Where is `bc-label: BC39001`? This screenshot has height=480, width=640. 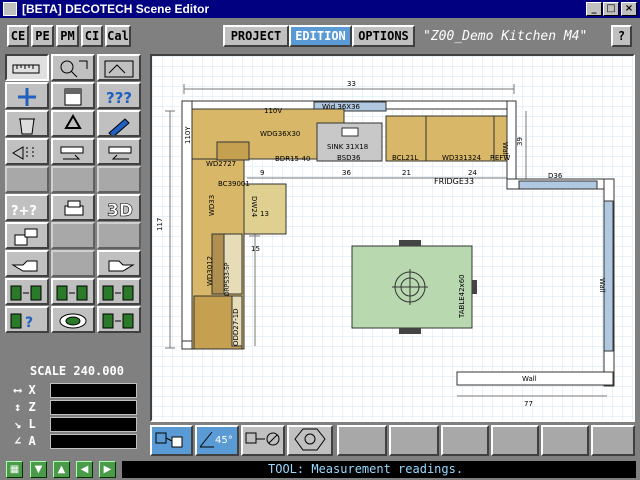 bc-label: BC39001 is located at coordinates (234, 184).